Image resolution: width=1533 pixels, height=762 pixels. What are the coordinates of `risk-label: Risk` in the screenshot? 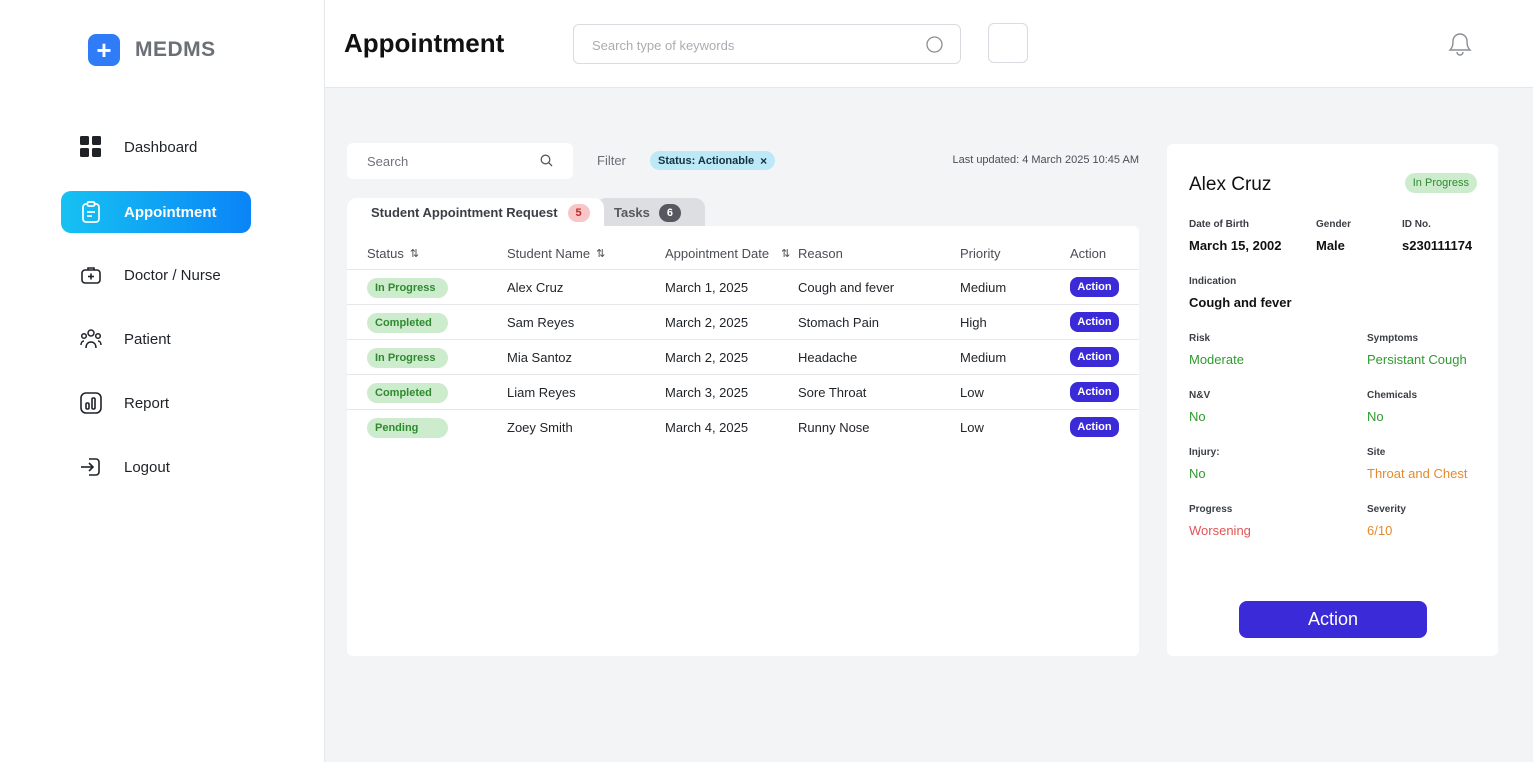 It's located at (1200, 338).